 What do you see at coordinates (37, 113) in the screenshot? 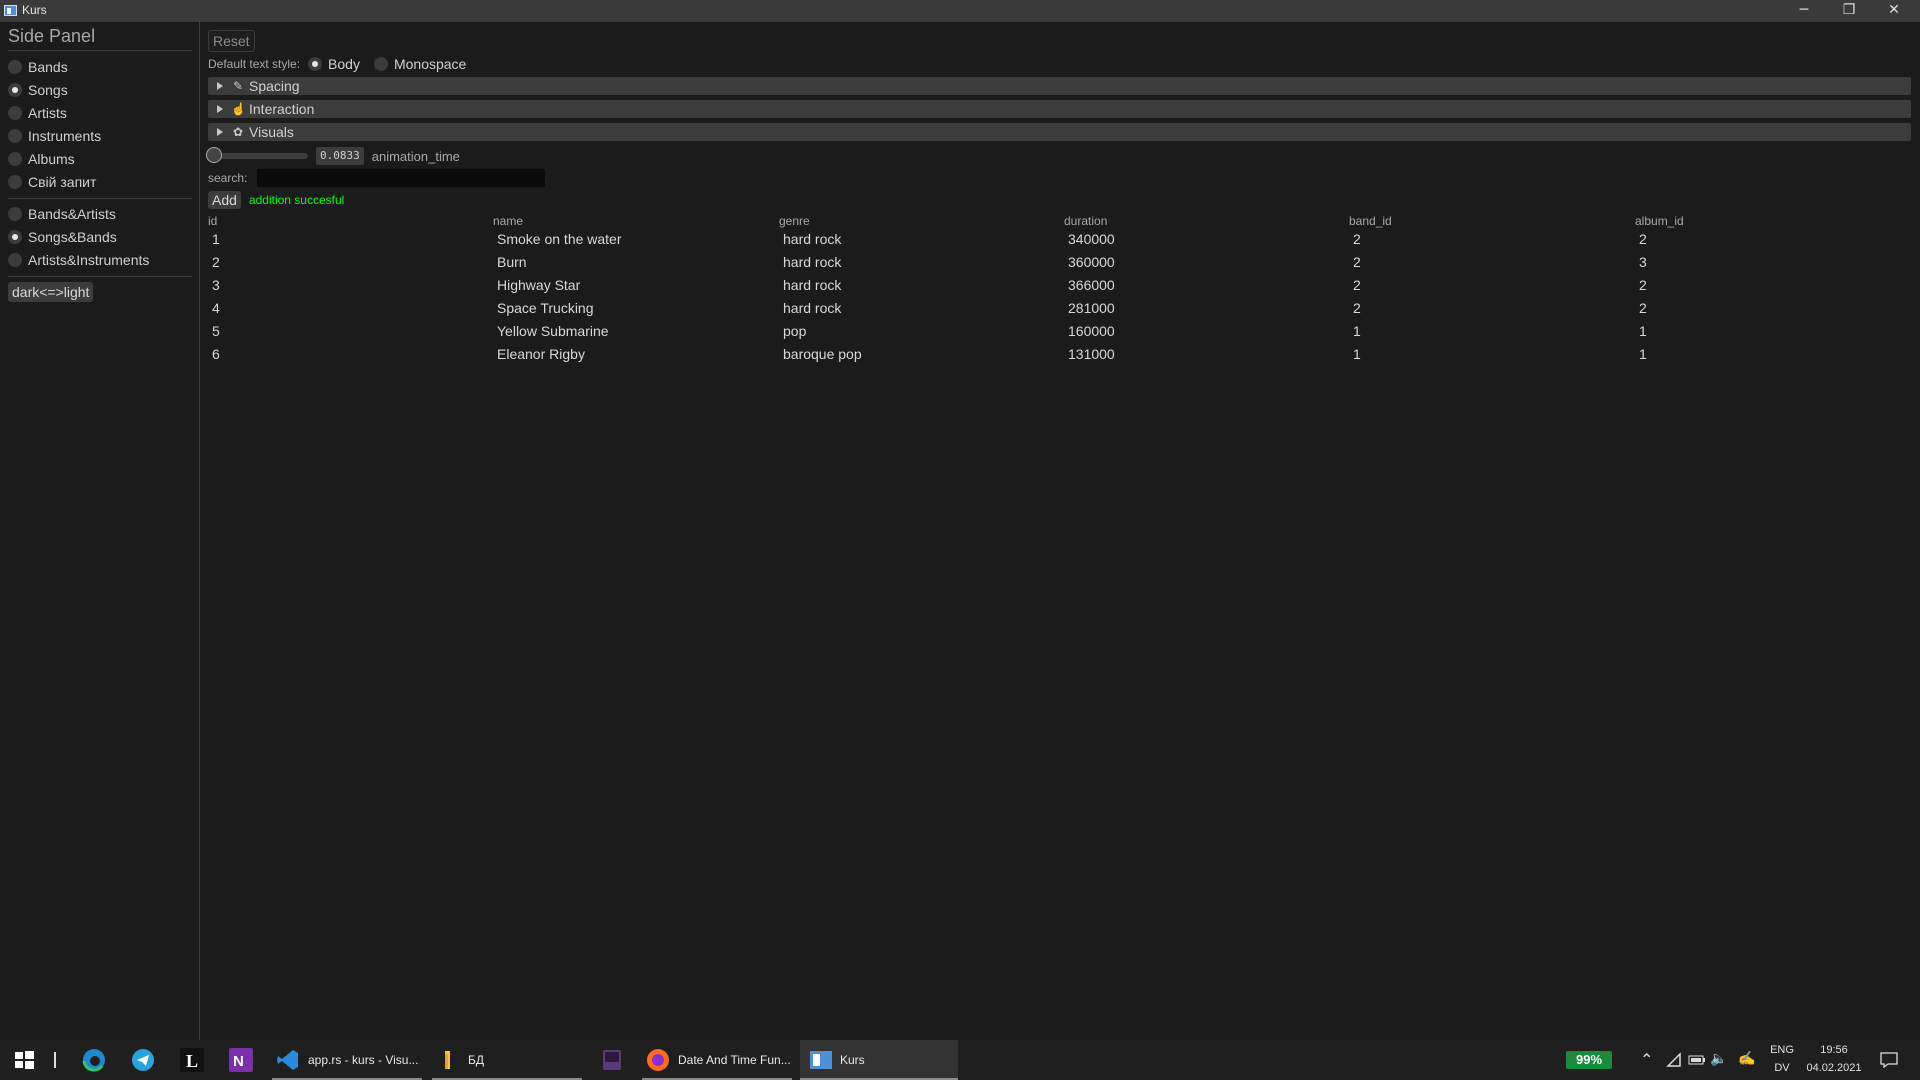
I see `radio-artists: Artists` at bounding box center [37, 113].